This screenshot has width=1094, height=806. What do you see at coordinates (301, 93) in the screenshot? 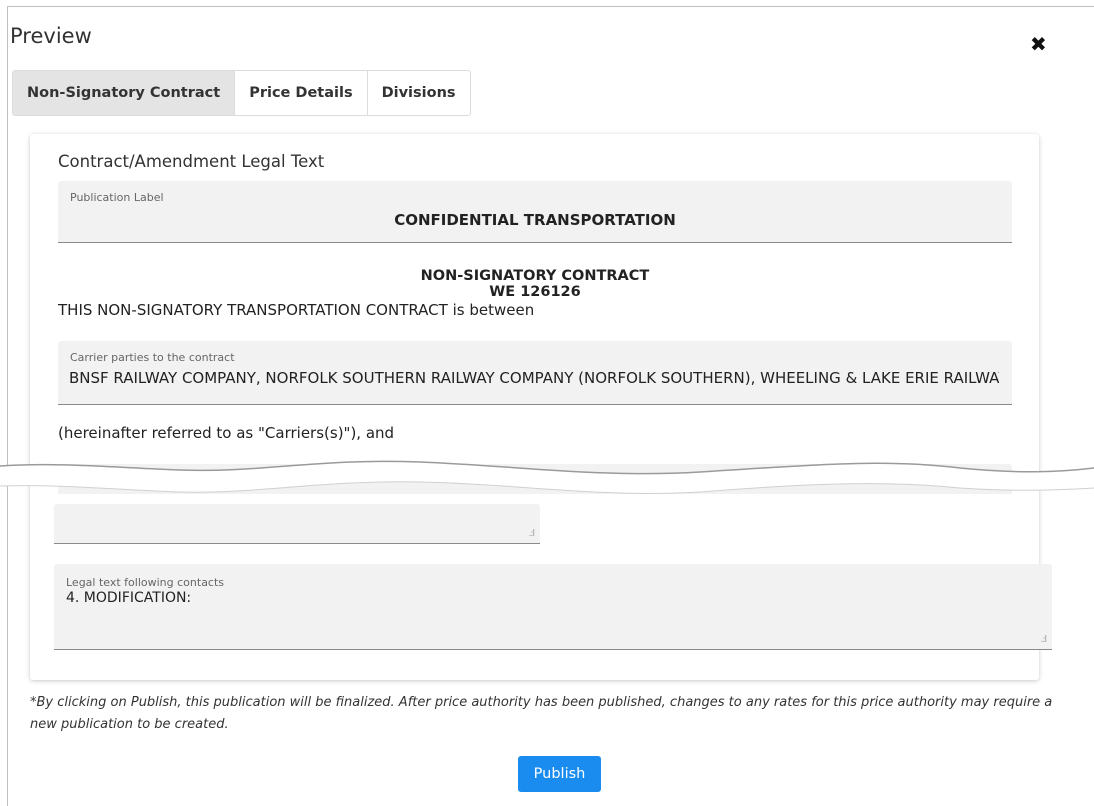
I see `tab-price-details: Price Details` at bounding box center [301, 93].